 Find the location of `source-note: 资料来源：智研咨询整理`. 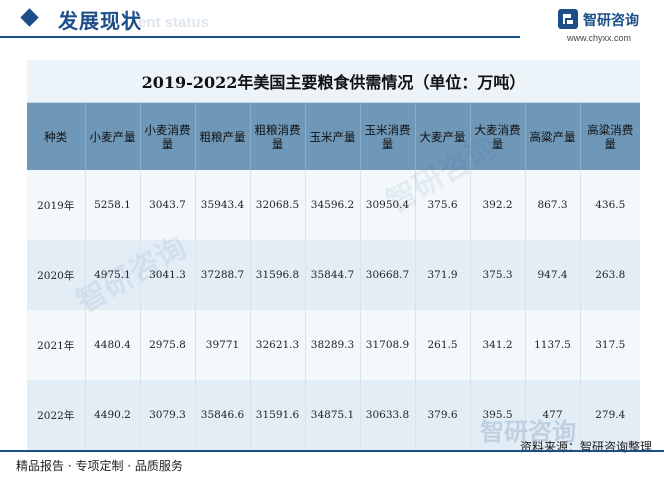

source-note: 资料来源：智研咨询整理 is located at coordinates (585, 447).